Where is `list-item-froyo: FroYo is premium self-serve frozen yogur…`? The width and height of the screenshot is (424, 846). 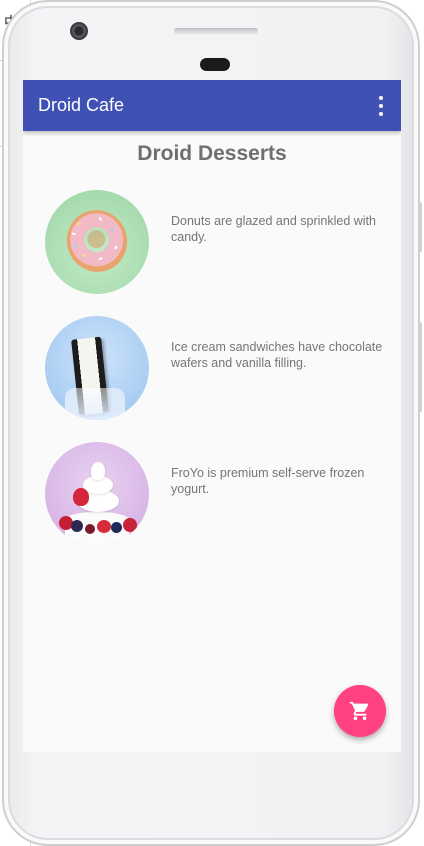 list-item-froyo: FroYo is premium self-serve frozen yogur… is located at coordinates (215, 494).